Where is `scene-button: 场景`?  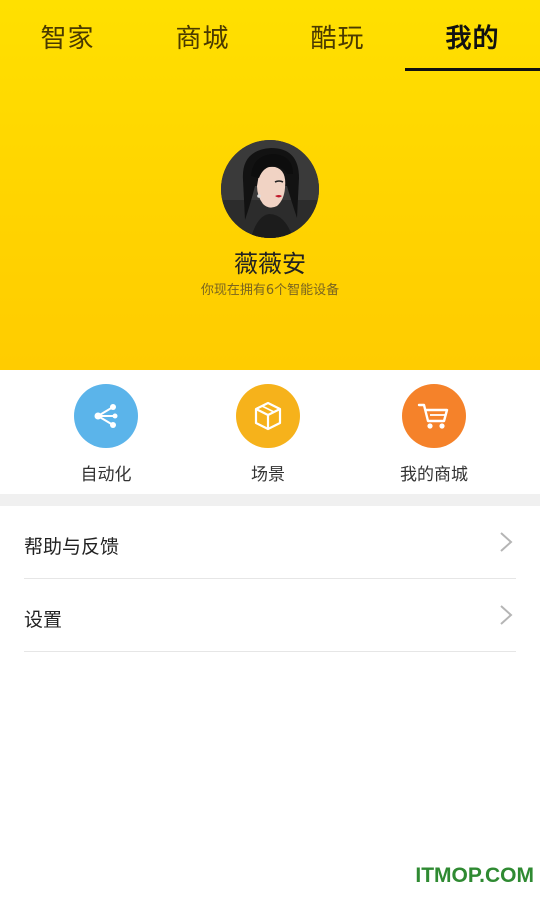 scene-button: 场景 is located at coordinates (268, 434).